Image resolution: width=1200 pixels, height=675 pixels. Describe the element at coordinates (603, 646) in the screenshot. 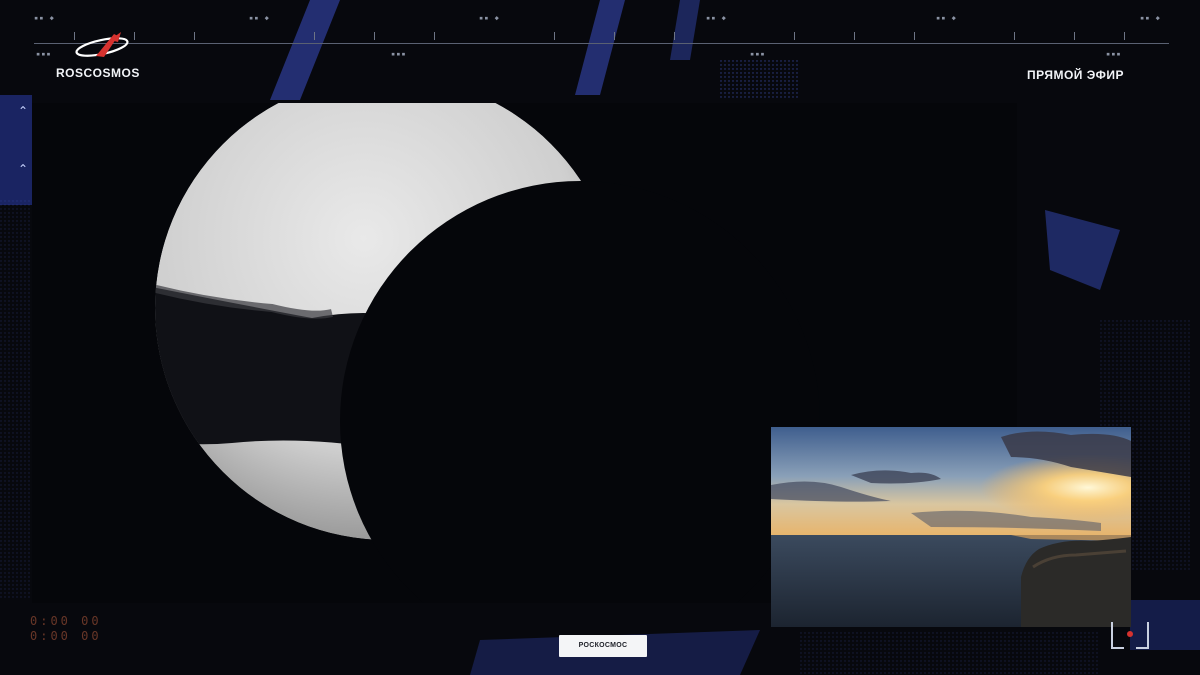

I see `roscosmos-badge: РОСКОСМОС` at that location.